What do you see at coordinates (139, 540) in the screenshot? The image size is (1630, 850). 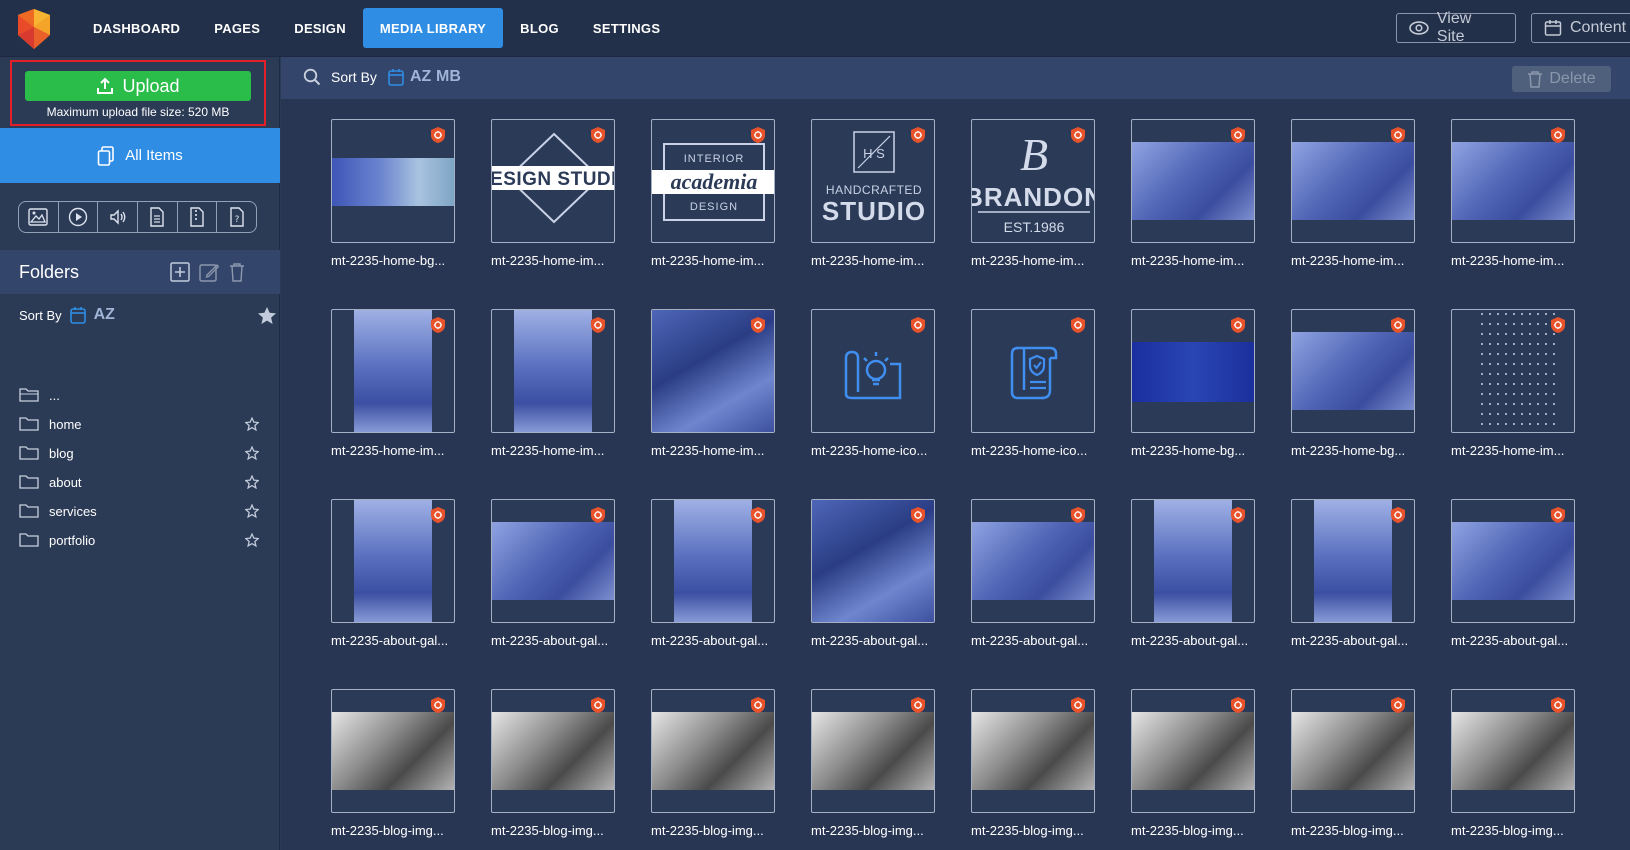 I see `folder-item-portfolio: portfolio` at bounding box center [139, 540].